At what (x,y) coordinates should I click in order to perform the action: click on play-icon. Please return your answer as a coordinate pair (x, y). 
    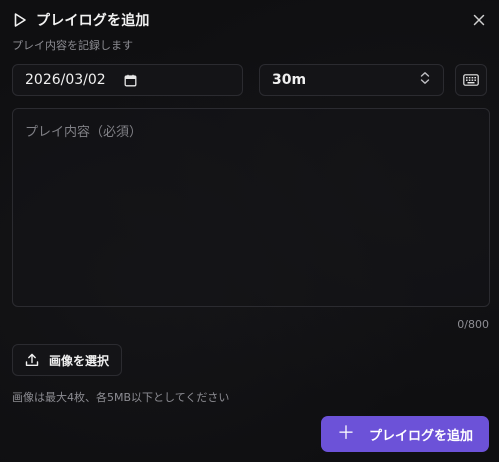
    Looking at the image, I should click on (20, 20).